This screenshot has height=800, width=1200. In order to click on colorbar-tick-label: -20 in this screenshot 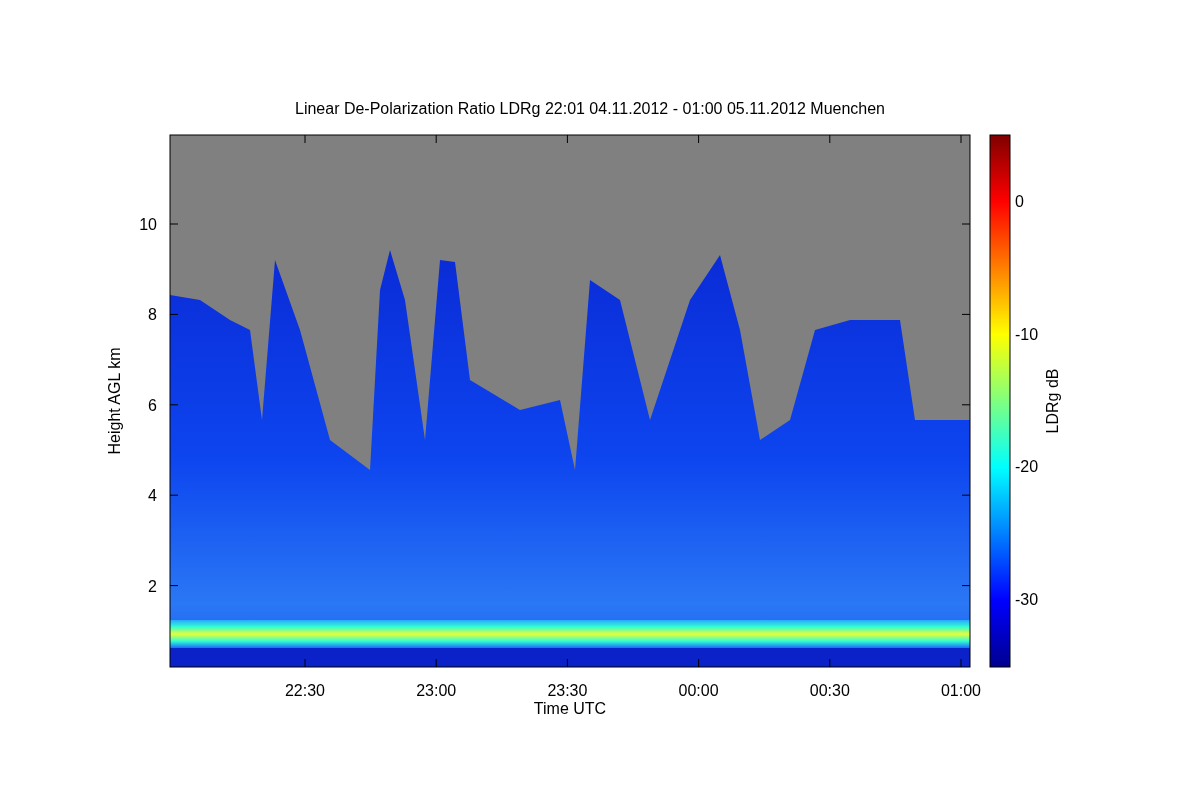, I will do `click(1027, 467)`.